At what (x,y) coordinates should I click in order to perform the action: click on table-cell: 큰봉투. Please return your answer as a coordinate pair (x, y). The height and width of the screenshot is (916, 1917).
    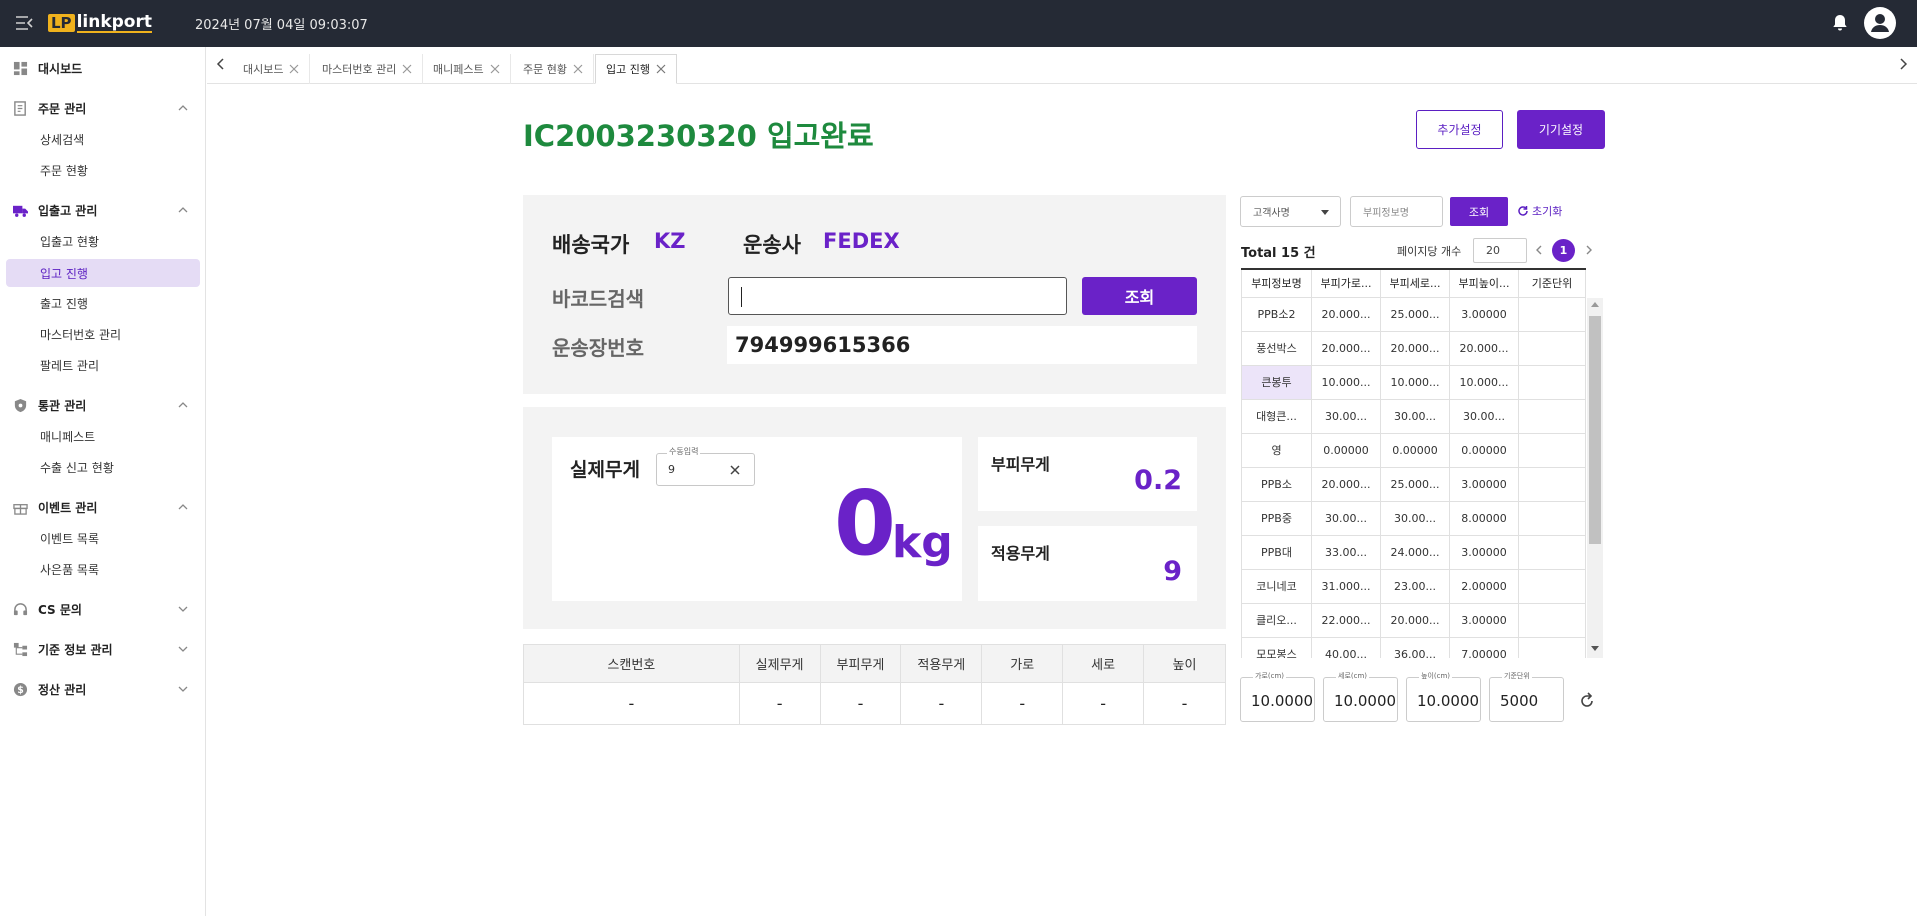
    Looking at the image, I should click on (1276, 382).